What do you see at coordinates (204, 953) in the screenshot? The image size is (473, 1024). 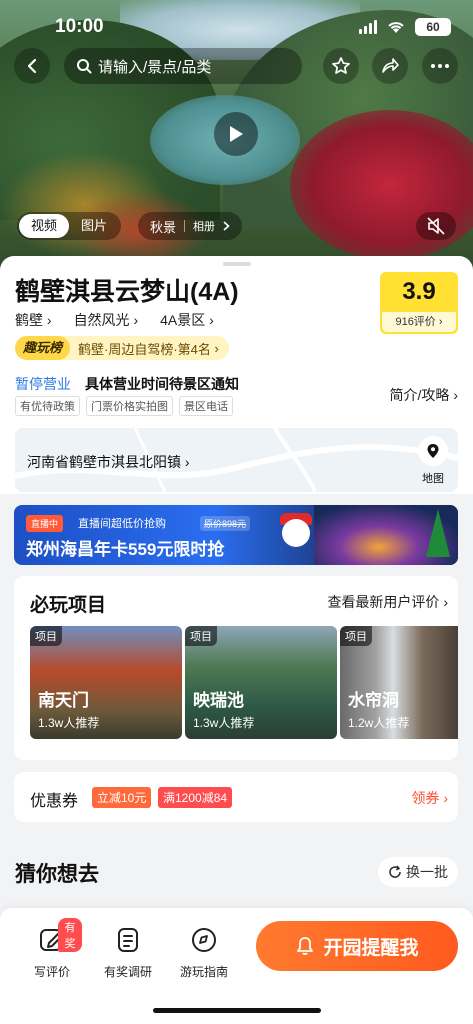 I see `guide-button: 游玩指南` at bounding box center [204, 953].